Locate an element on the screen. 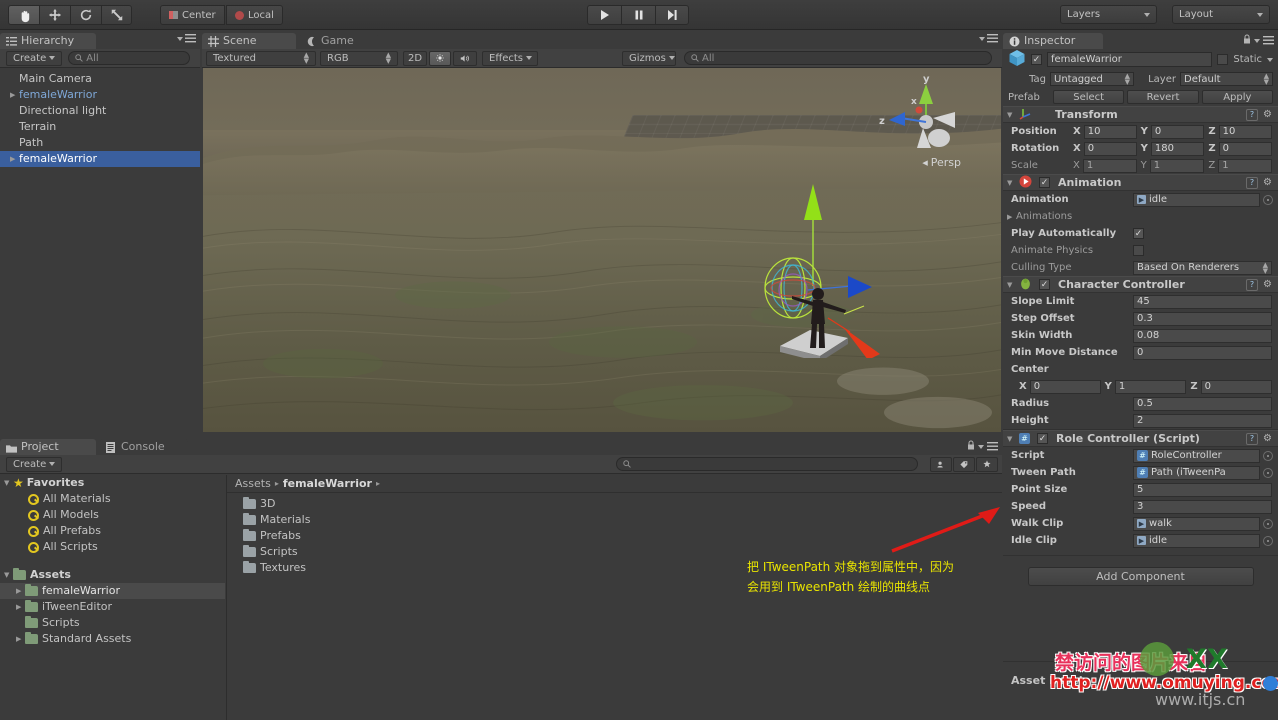  height-input: 2 is located at coordinates (1202, 420).